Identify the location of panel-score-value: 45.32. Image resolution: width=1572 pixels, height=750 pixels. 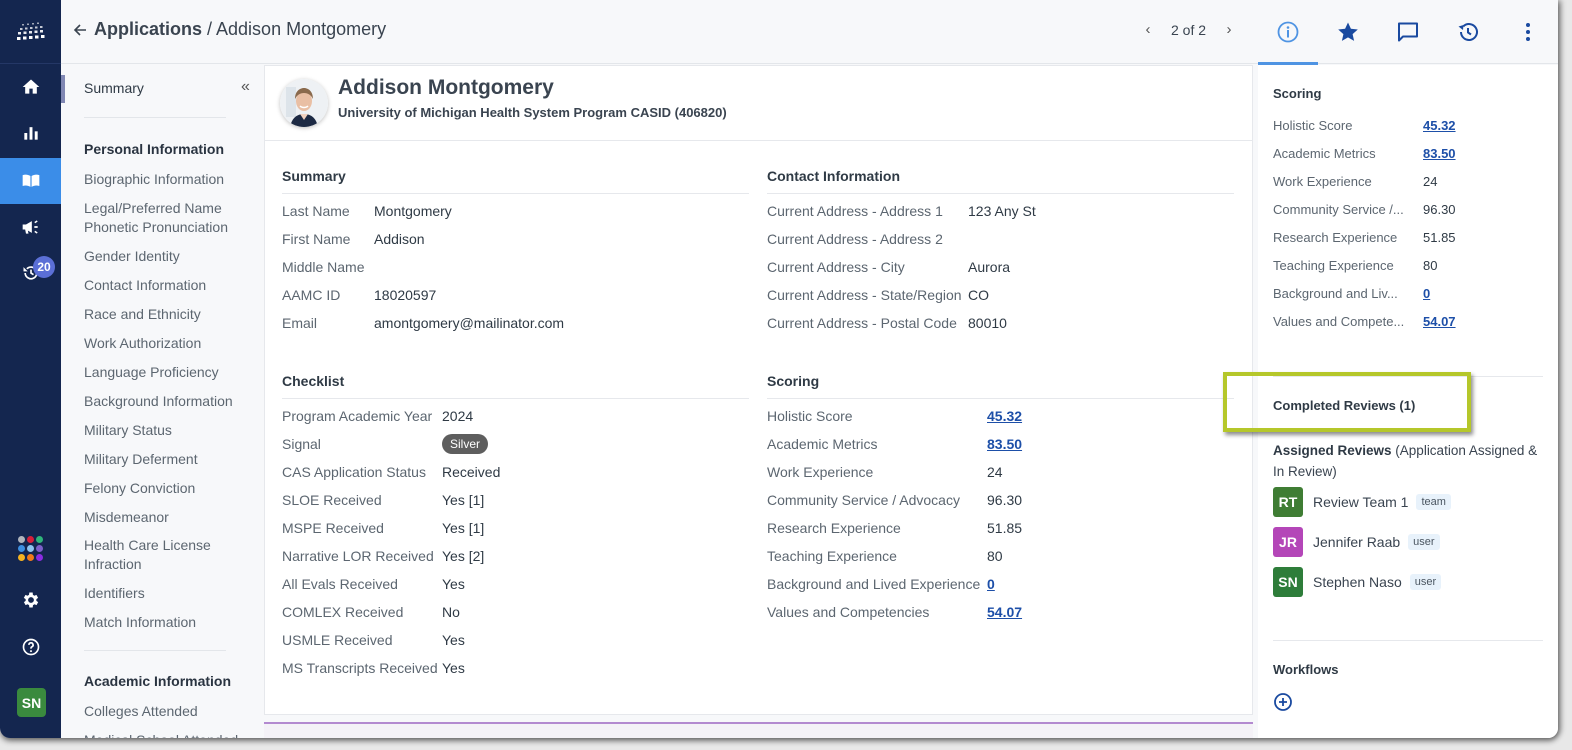
(1439, 125).